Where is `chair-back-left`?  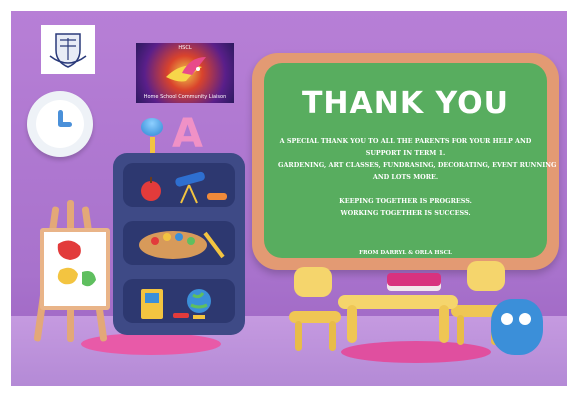
chair-back-left is located at coordinates (313, 282).